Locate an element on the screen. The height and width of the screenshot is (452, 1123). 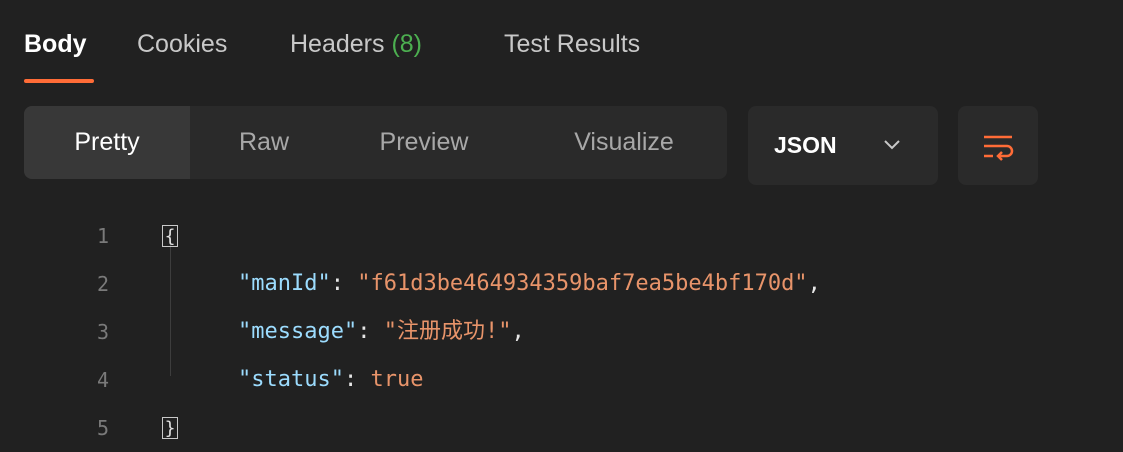
code-line: 1 { is located at coordinates (561, 236).